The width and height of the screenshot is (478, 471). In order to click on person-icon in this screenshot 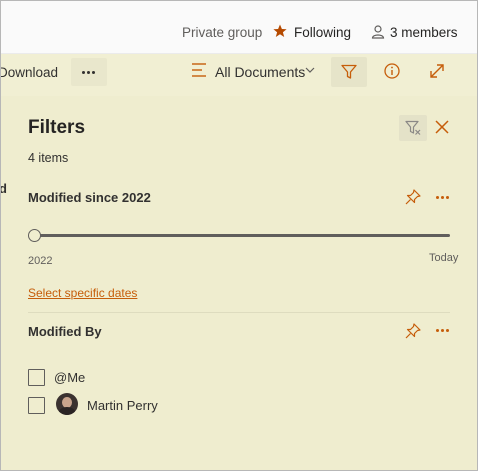, I will do `click(378, 32)`.